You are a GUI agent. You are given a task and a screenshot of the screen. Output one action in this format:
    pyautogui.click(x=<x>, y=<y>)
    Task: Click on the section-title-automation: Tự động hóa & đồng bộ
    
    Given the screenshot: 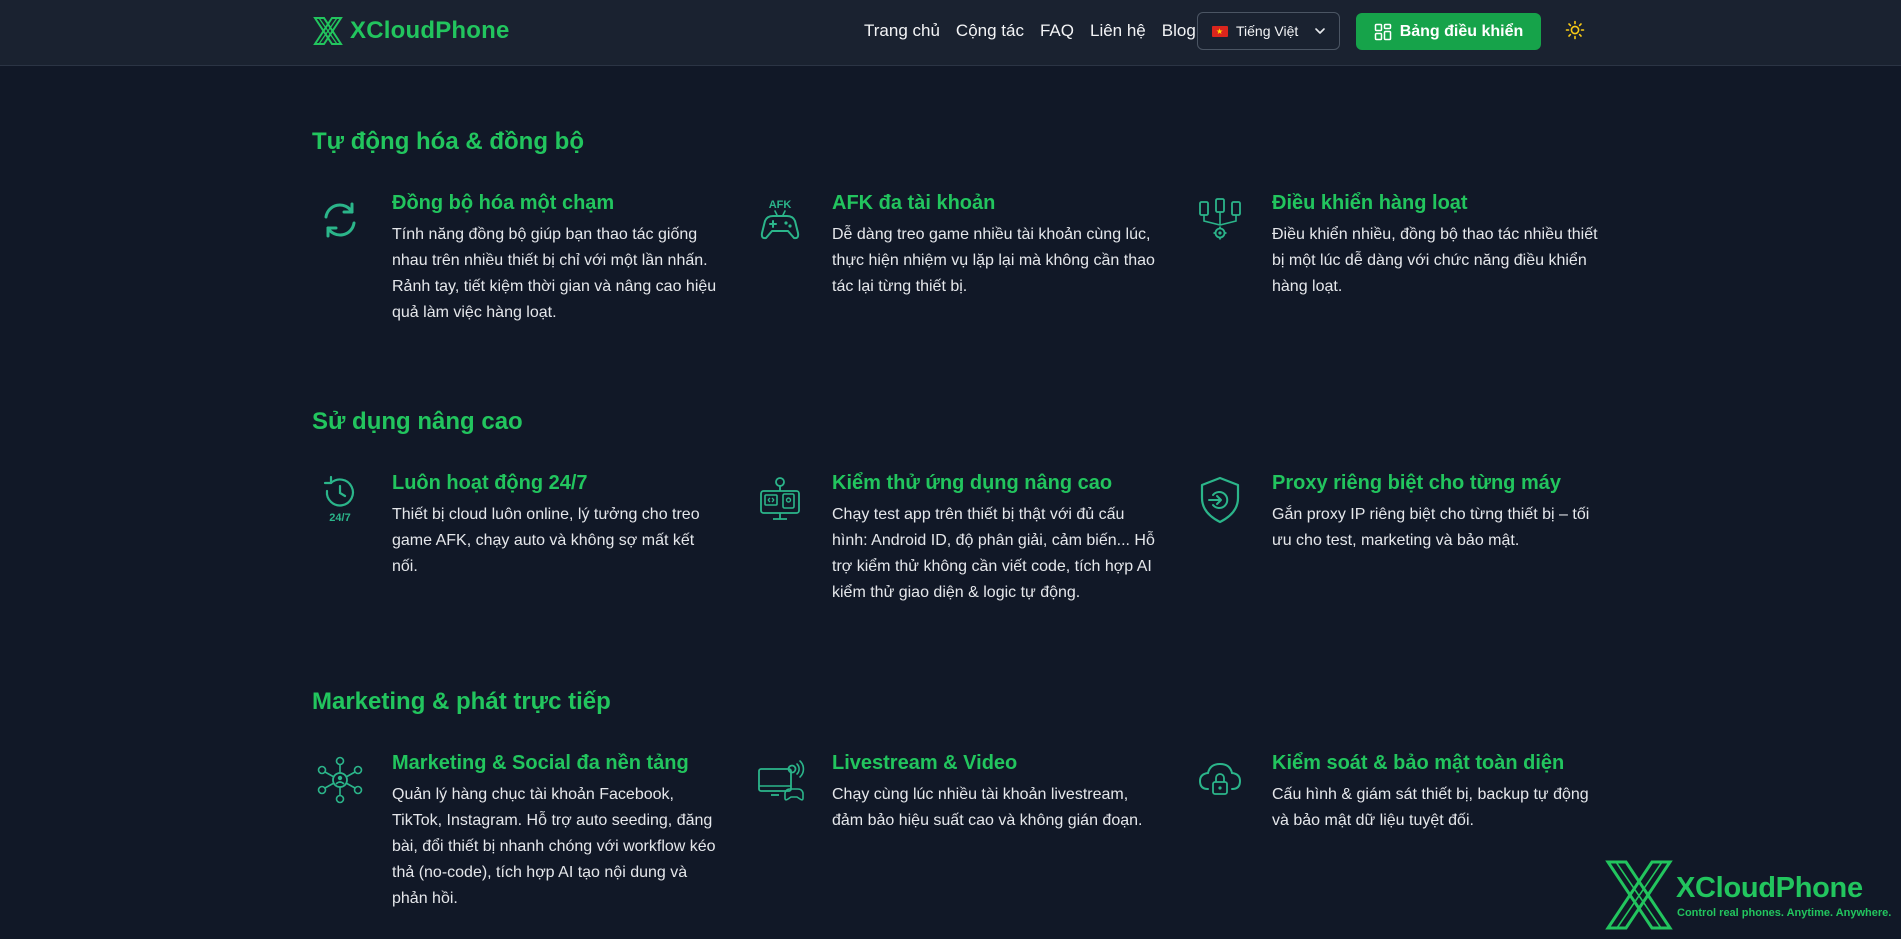 What is the action you would take?
    pyautogui.click(x=448, y=141)
    